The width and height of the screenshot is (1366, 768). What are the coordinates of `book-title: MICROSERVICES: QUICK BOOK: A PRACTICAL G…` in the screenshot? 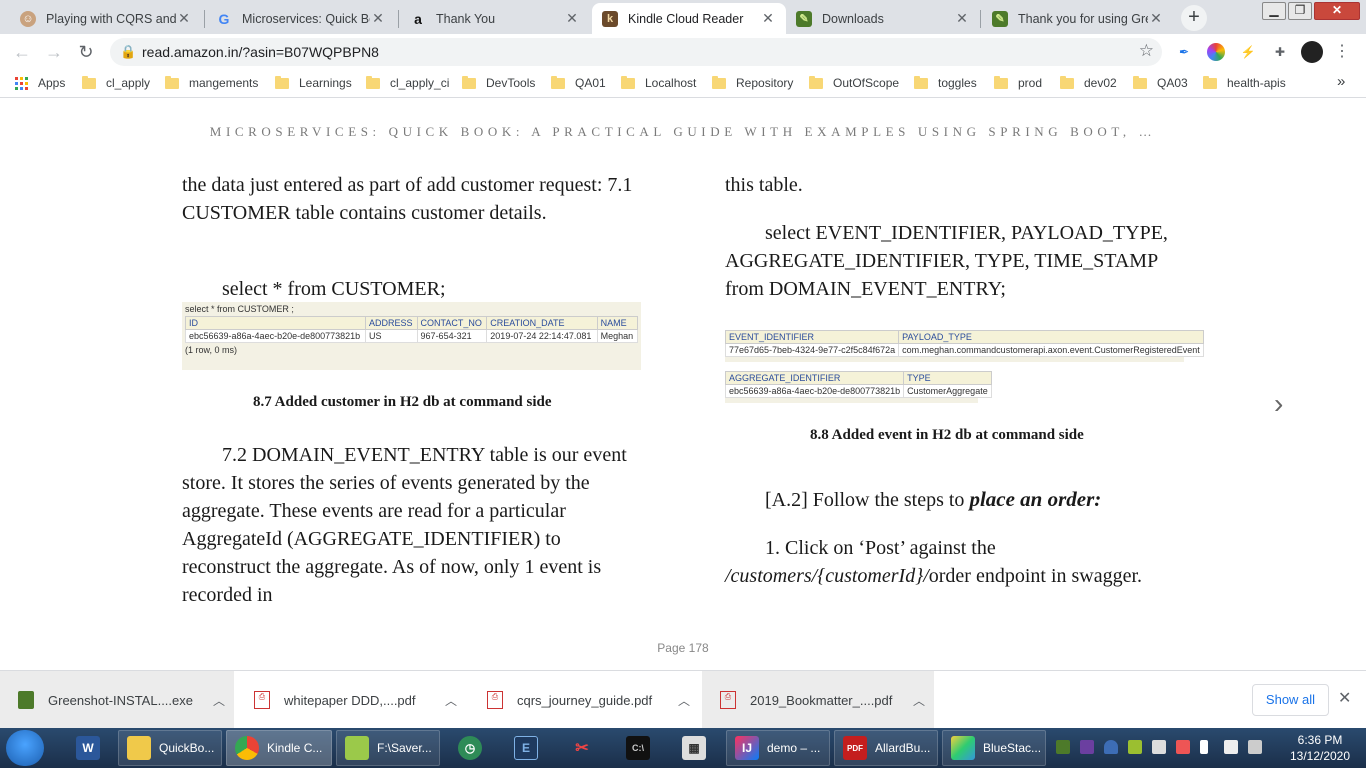 It's located at (683, 131).